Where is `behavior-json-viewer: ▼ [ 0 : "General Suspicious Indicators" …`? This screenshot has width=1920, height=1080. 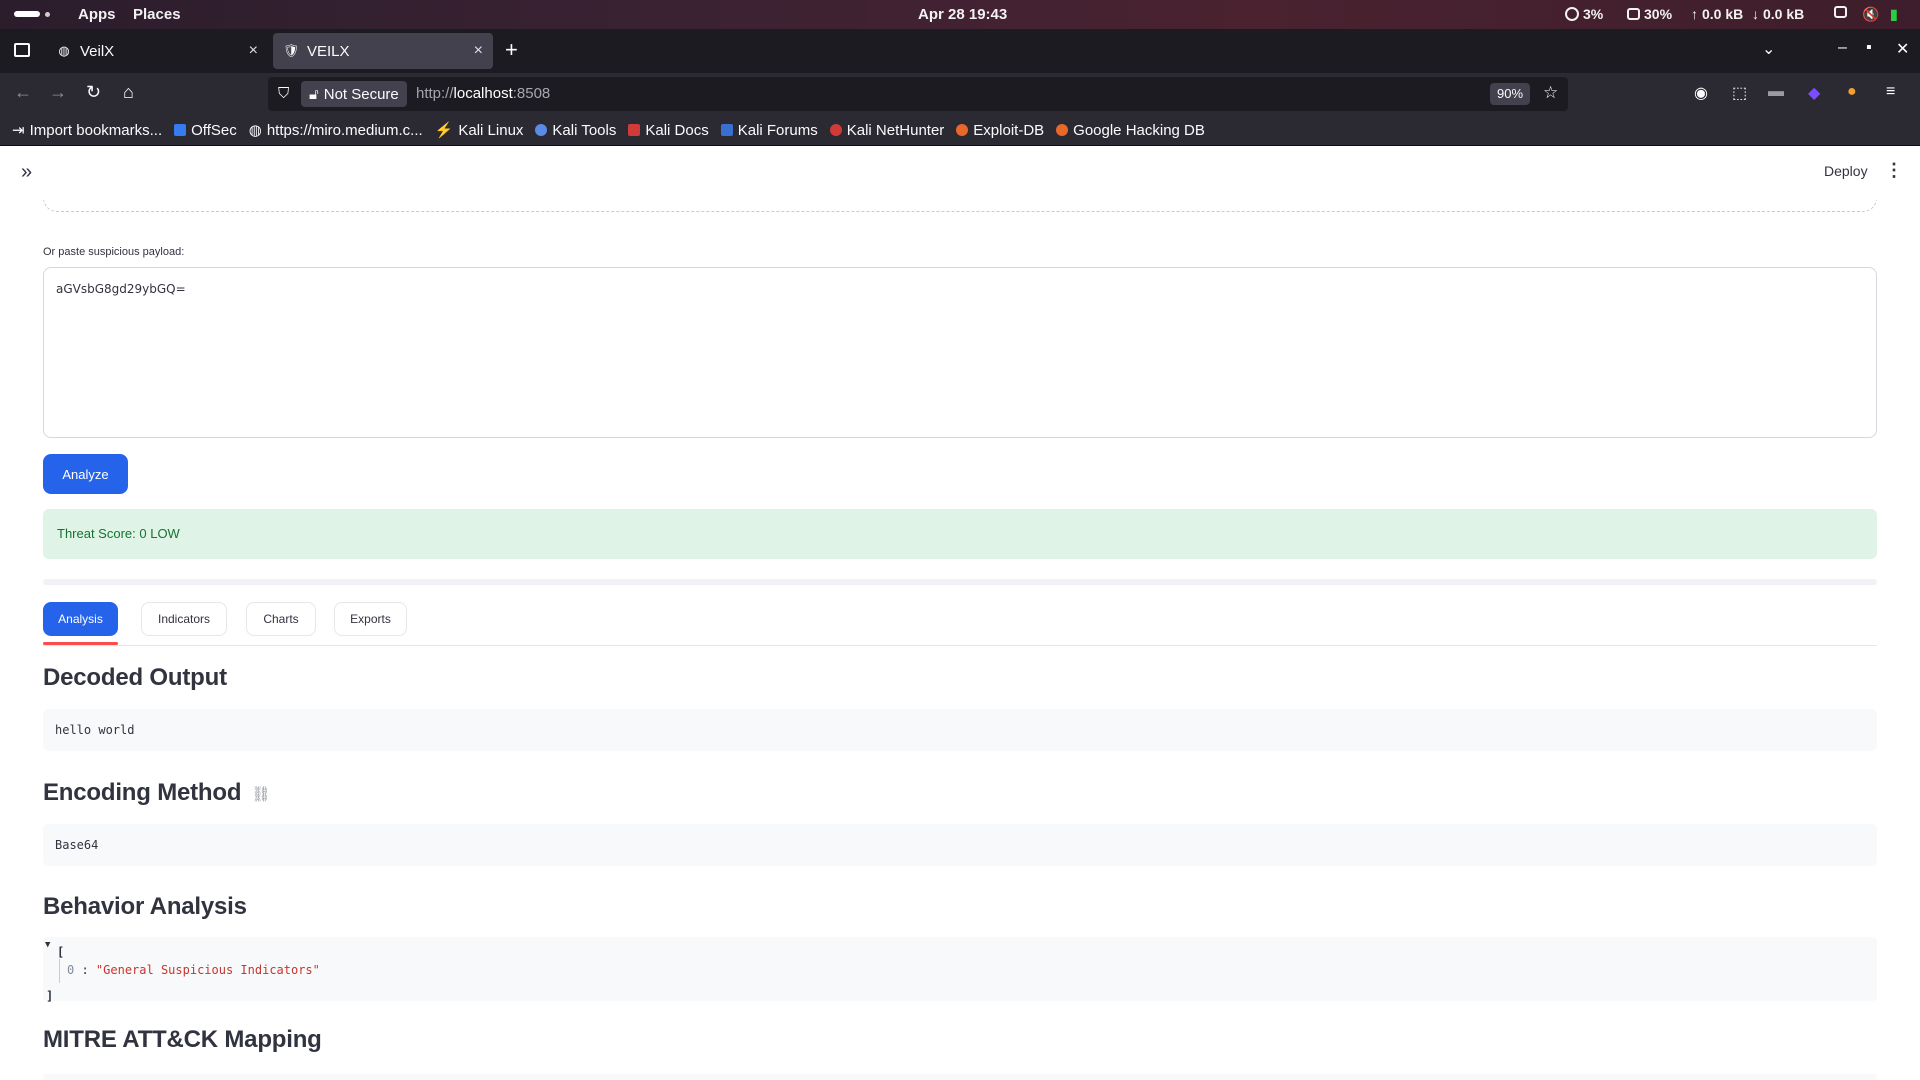
behavior-json-viewer: ▼ [ 0 : "General Suspicious Indicators" … is located at coordinates (960, 970).